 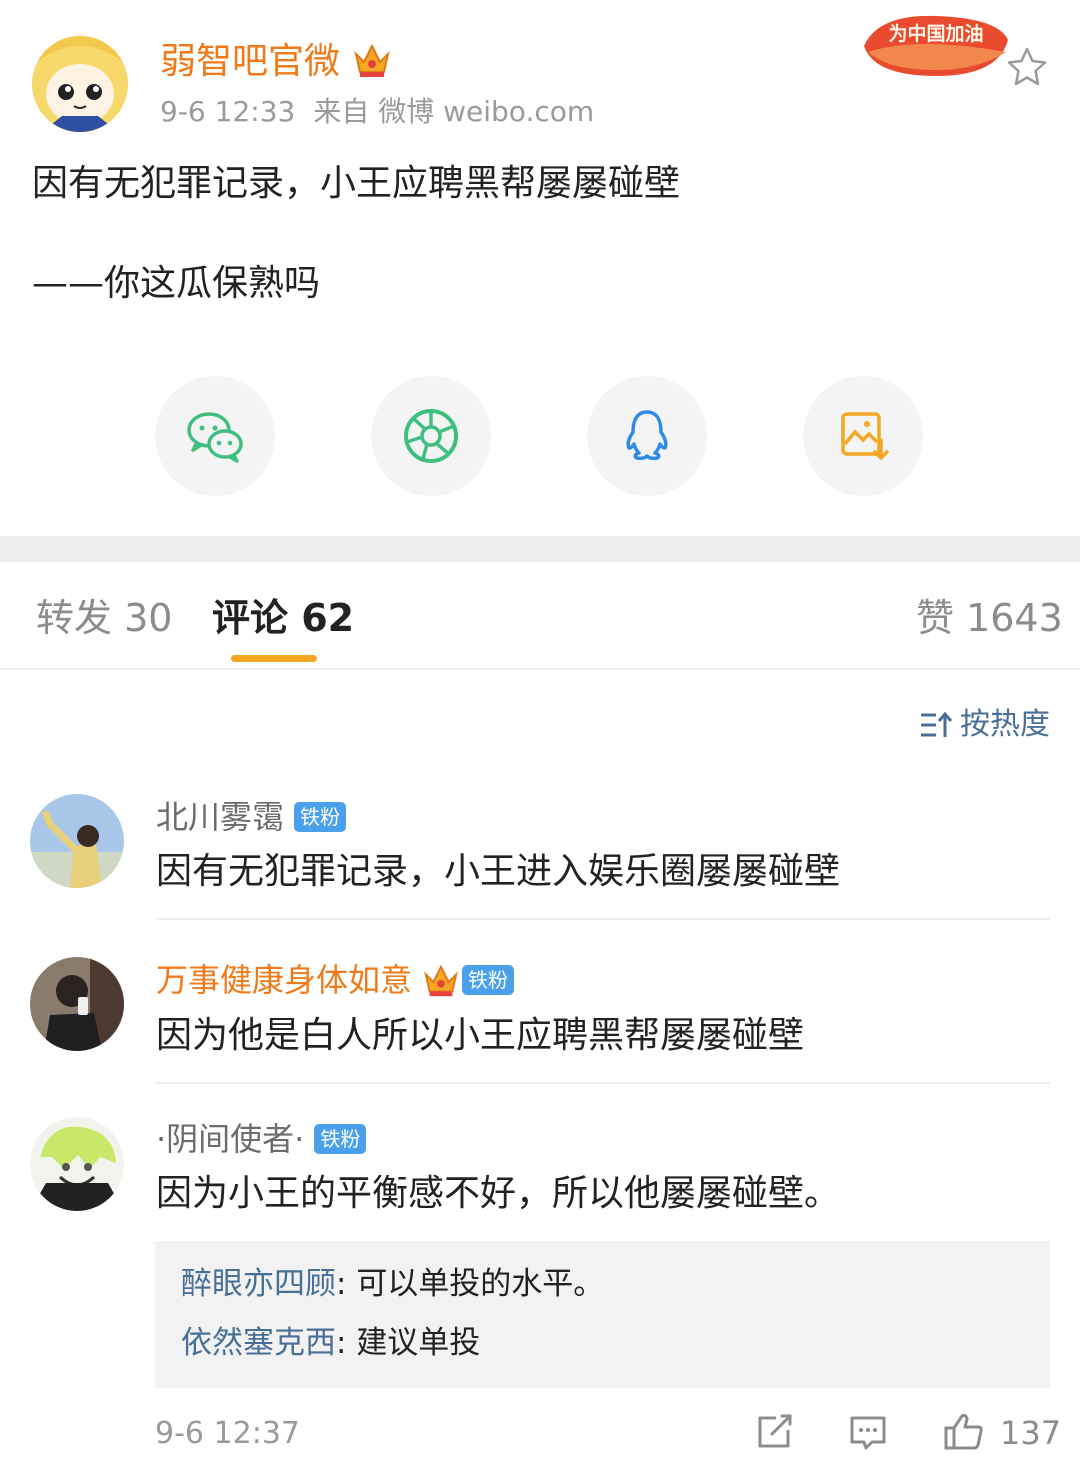 I want to click on star-icon, so click(x=1027, y=67).